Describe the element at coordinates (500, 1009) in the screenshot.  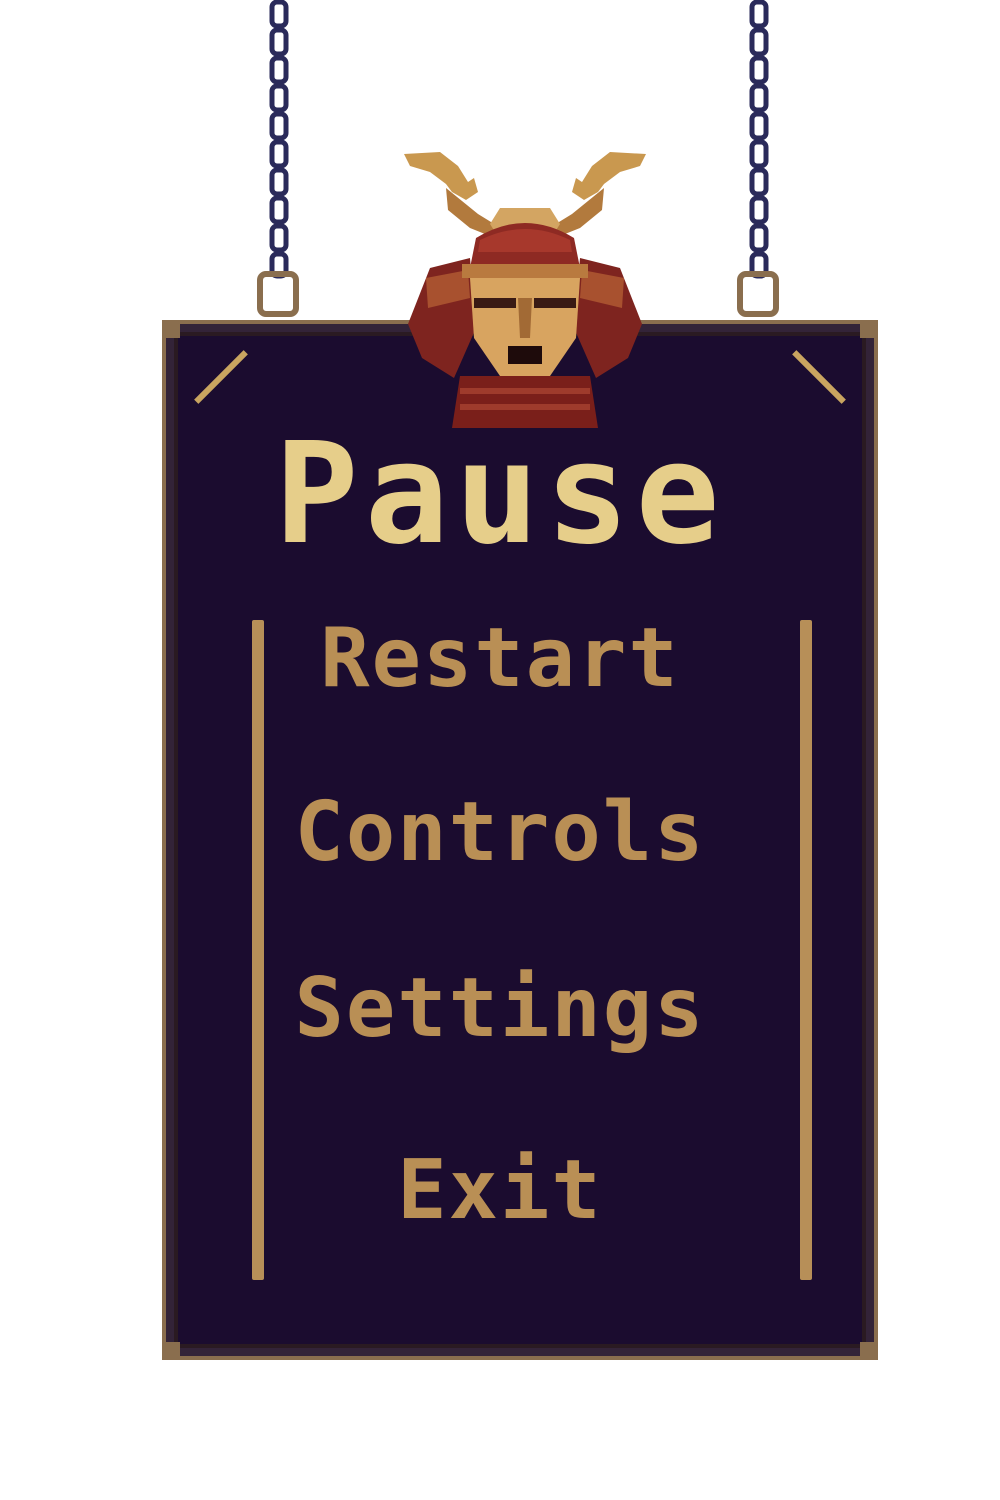
I see `settings-button: Settings` at that location.